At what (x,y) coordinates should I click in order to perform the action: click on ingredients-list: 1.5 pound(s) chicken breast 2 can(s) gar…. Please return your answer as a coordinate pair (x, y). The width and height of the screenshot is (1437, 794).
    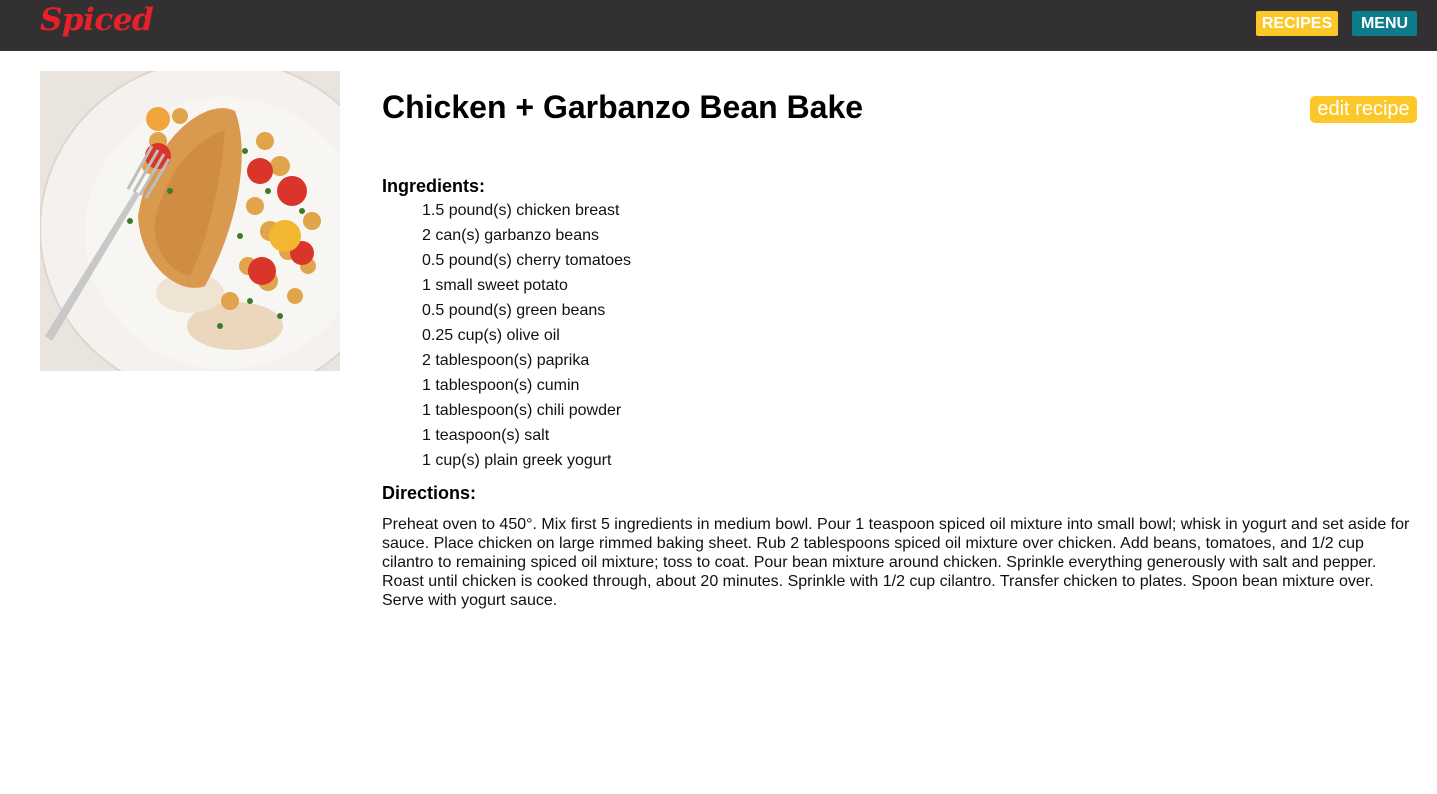
    Looking at the image, I should click on (526, 338).